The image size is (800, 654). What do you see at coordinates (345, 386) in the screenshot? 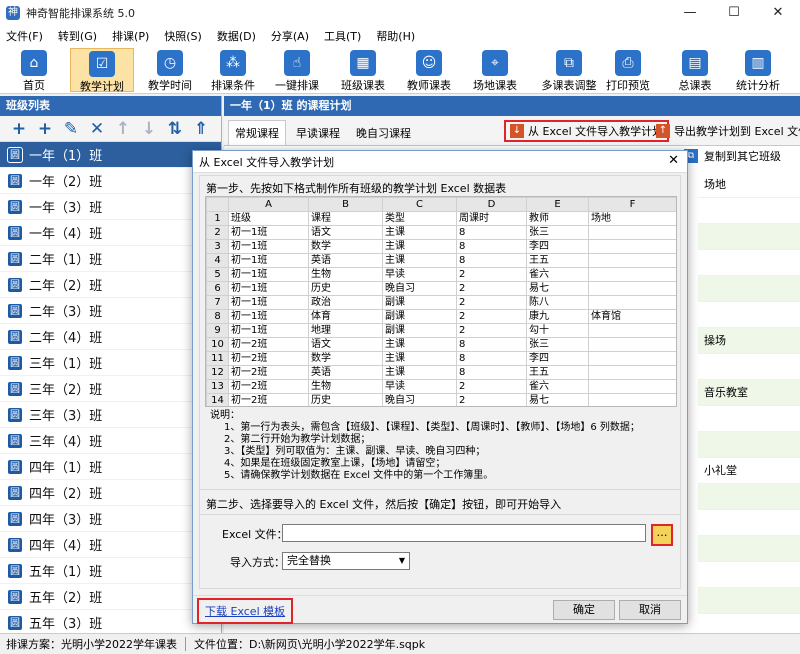
I see `sheet-cell: 生物` at bounding box center [345, 386].